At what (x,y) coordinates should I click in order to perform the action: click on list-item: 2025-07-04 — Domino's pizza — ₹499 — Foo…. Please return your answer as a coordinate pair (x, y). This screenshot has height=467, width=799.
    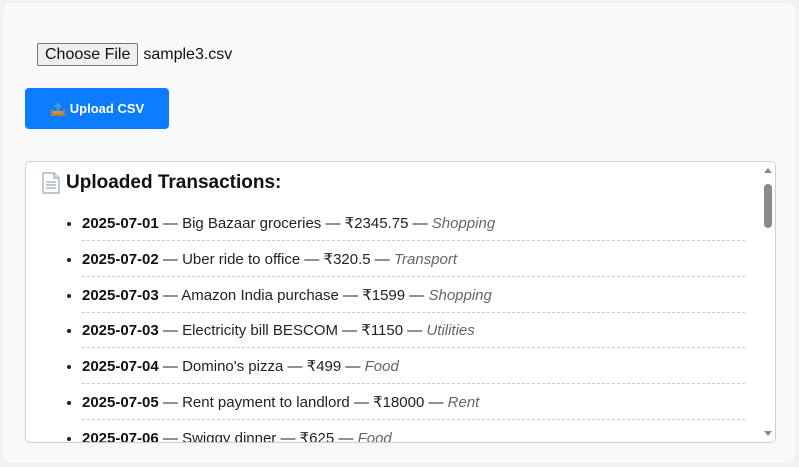
    Looking at the image, I should click on (413, 367).